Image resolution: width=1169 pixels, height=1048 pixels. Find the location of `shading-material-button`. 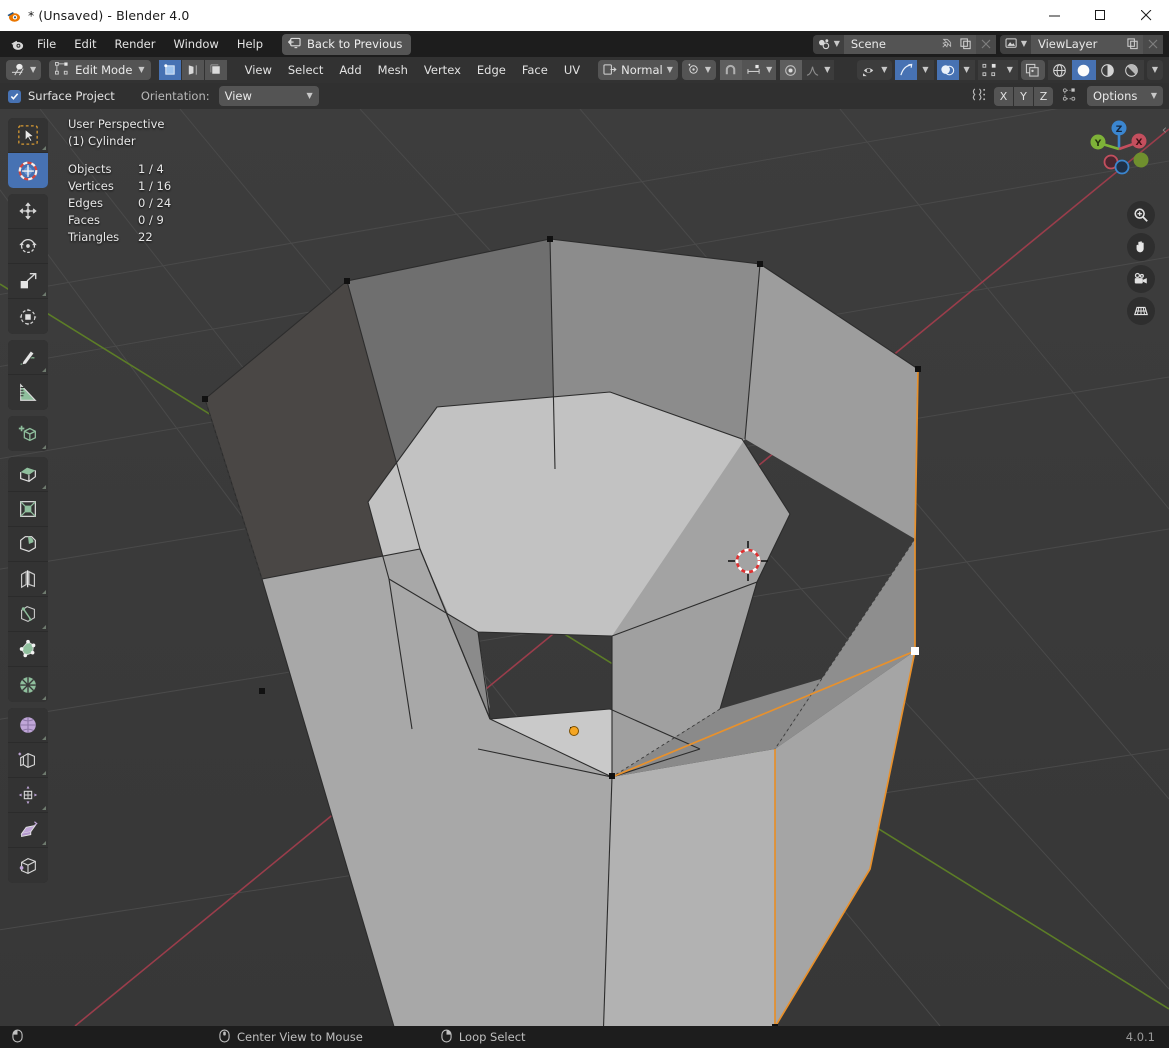

shading-material-button is located at coordinates (1107, 70).